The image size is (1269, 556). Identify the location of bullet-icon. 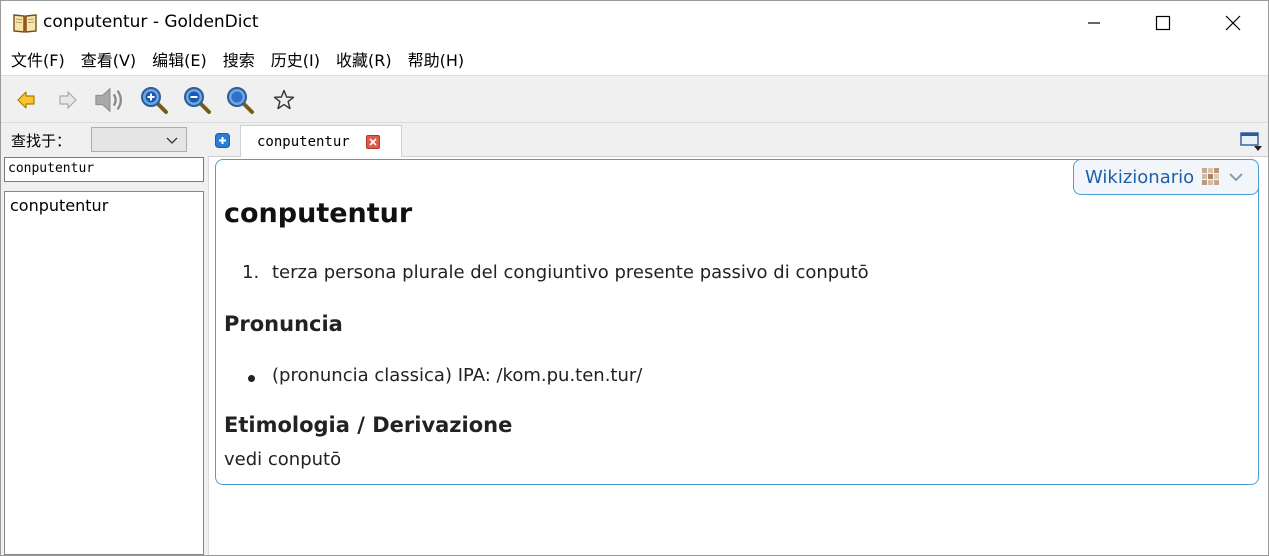
(251, 378).